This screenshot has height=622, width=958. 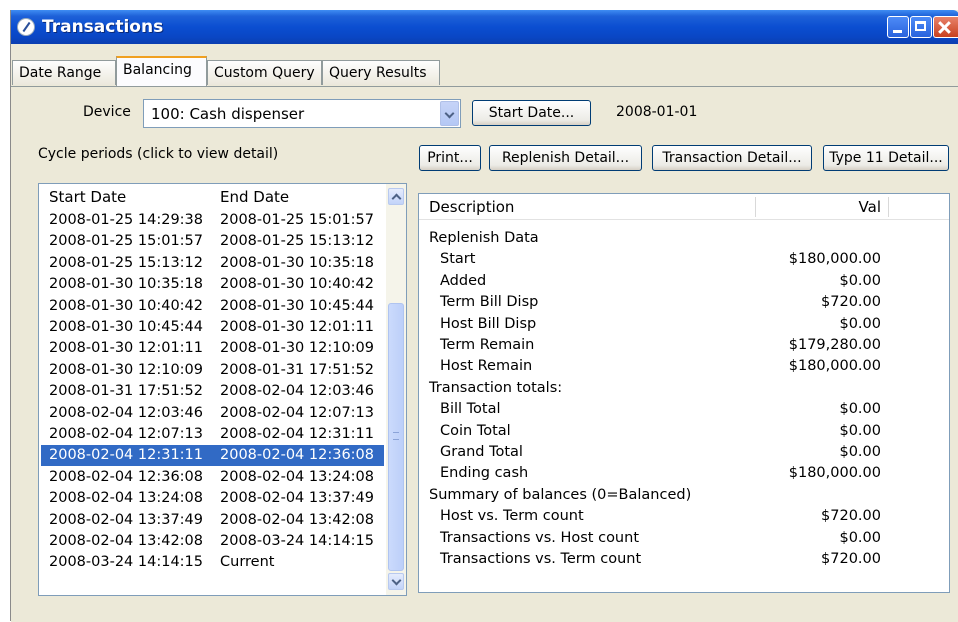 I want to click on start-date-value: 2008-01-01, so click(x=657, y=112).